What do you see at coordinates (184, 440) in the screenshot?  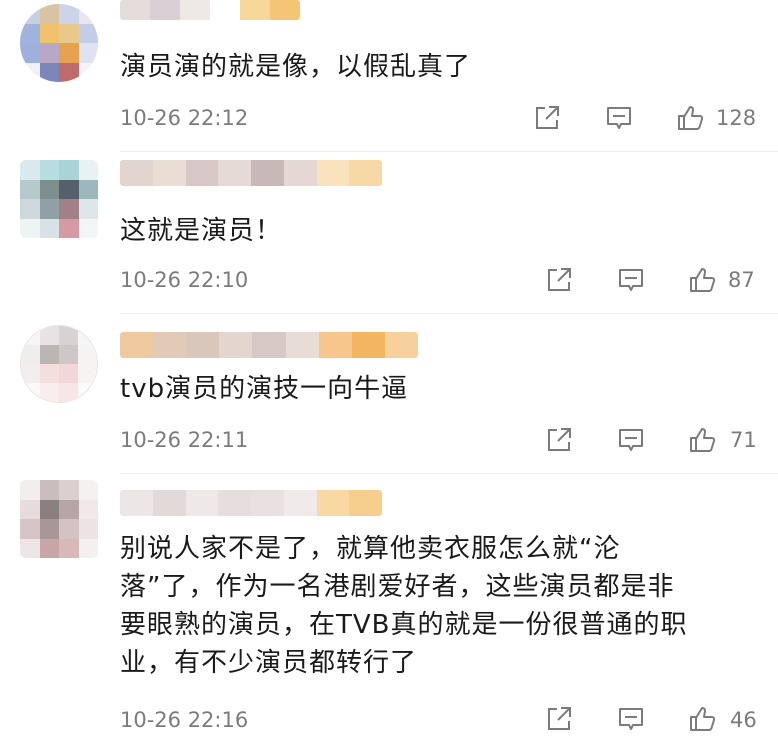 I see `comment-timestamp: 10-26 22:11` at bounding box center [184, 440].